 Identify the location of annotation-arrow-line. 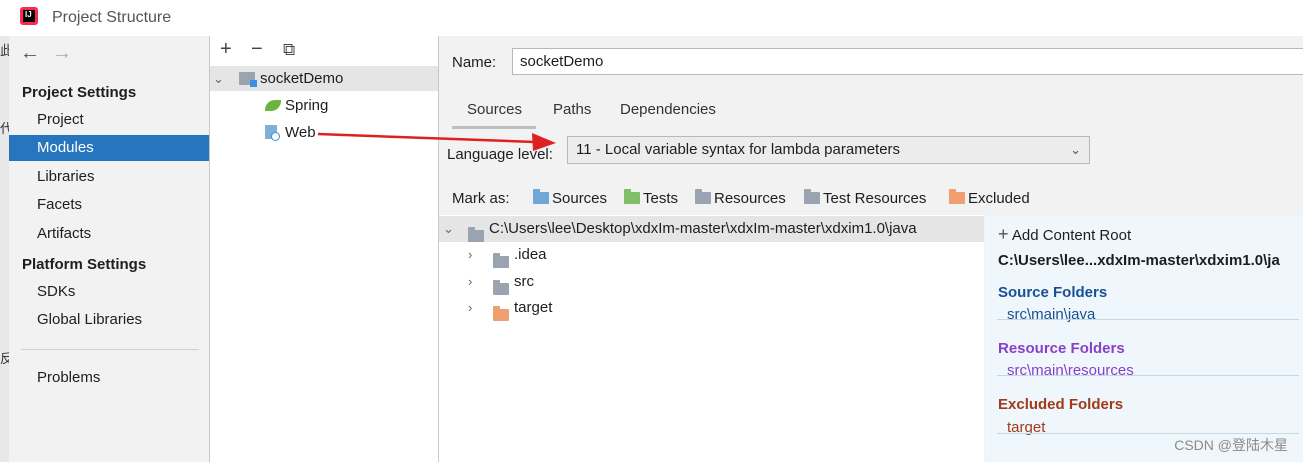
(426, 138).